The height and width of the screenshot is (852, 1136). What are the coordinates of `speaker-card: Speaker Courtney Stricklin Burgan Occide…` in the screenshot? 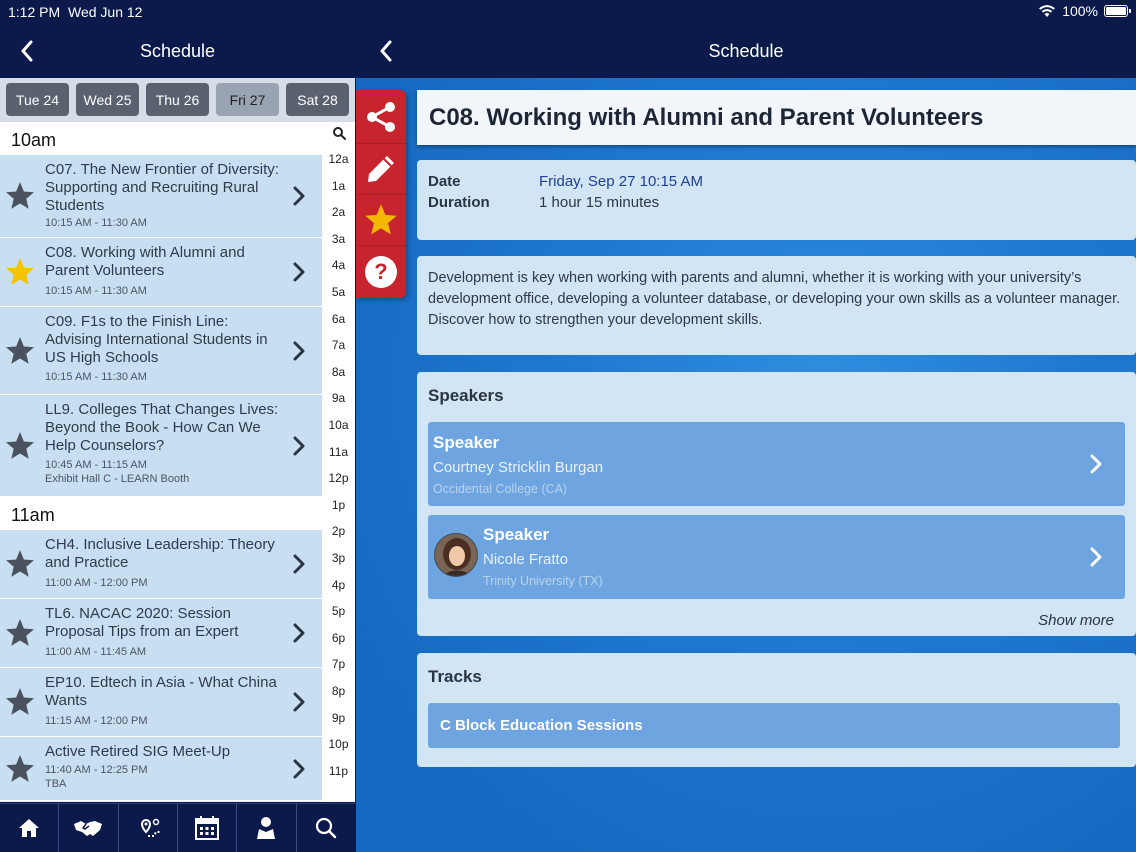 It's located at (776, 464).